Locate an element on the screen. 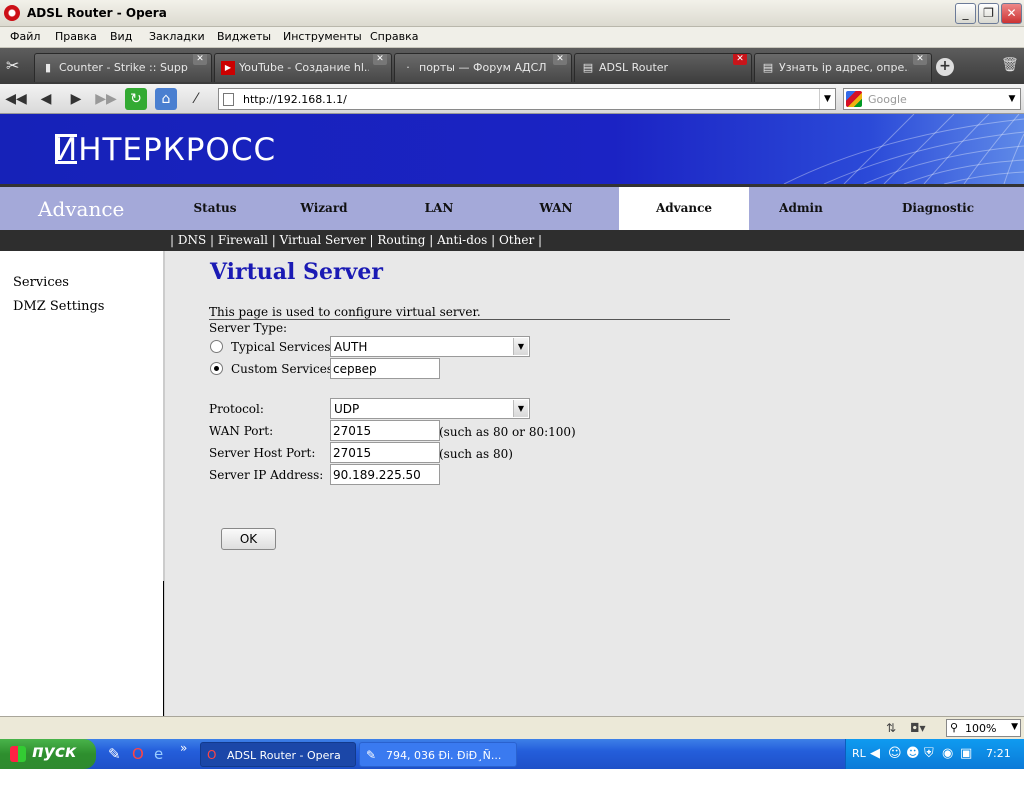  sidebar-item-services: Services is located at coordinates (41, 282).